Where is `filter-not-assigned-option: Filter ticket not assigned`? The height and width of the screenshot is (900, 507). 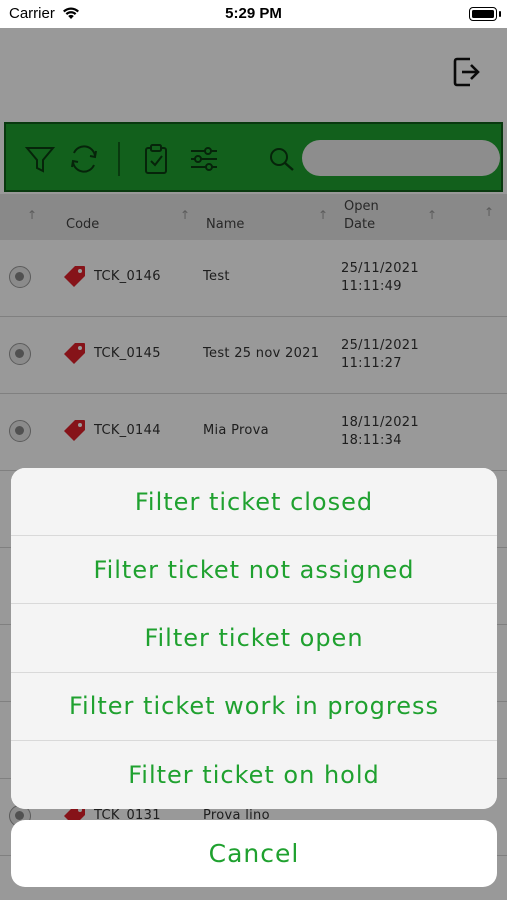 filter-not-assigned-option: Filter ticket not assigned is located at coordinates (254, 570).